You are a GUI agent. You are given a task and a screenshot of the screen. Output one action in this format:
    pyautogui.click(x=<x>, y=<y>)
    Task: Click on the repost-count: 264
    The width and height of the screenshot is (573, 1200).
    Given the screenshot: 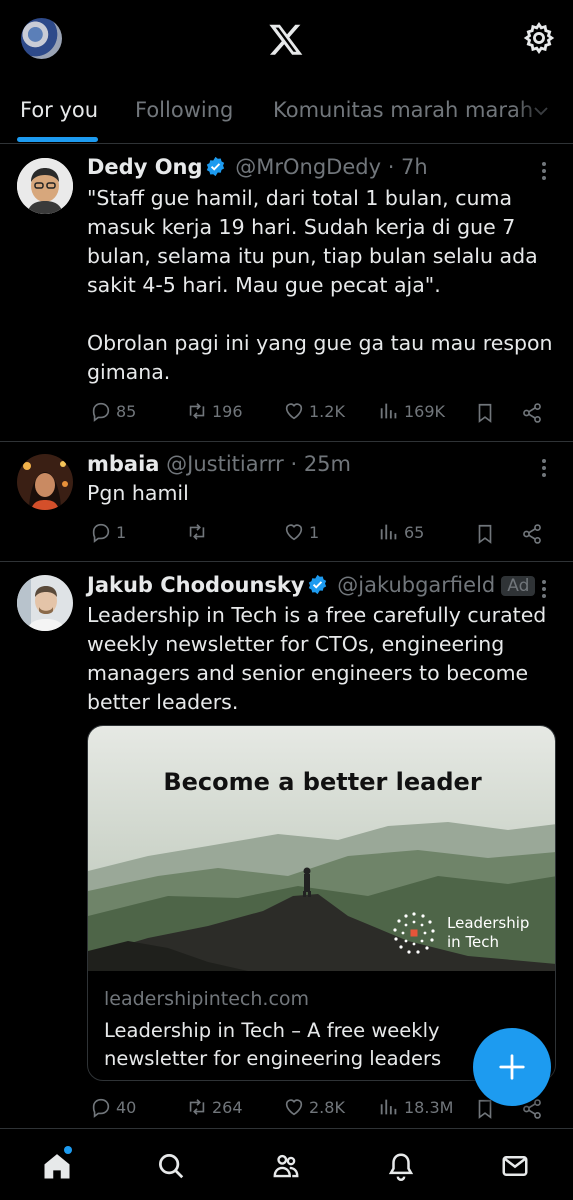 What is the action you would take?
    pyautogui.click(x=227, y=1107)
    